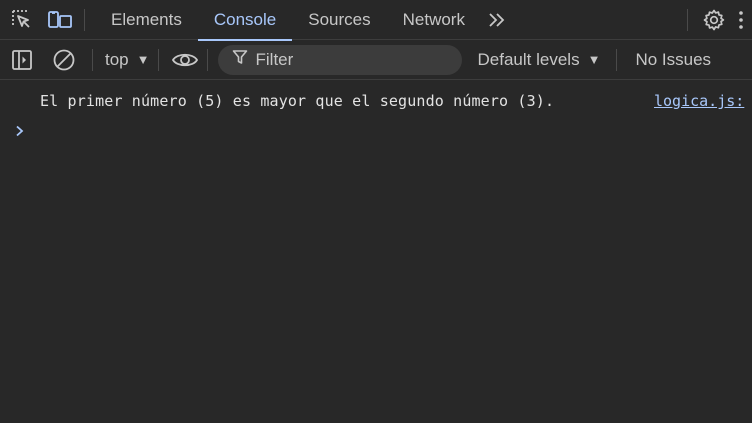 The image size is (752, 423). What do you see at coordinates (185, 60) in the screenshot?
I see `live-expression-eye-icon` at bounding box center [185, 60].